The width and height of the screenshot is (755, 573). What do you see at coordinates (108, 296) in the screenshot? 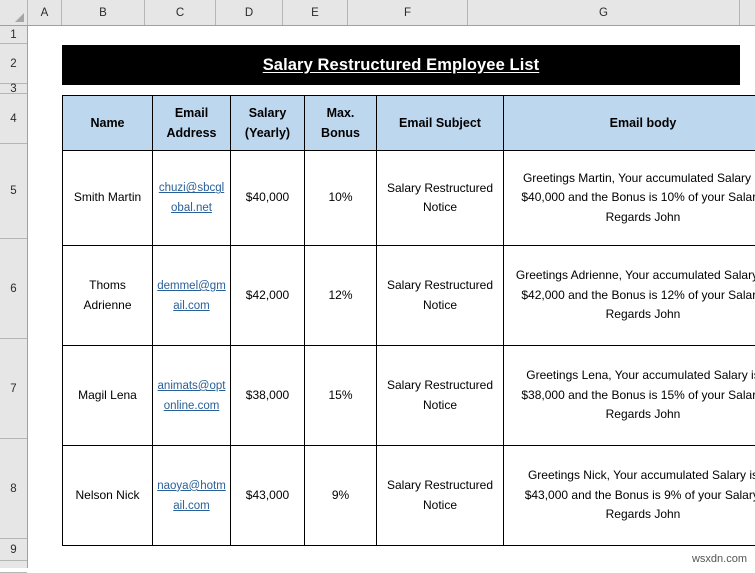
I see `cell-name: Thoms Adrienne` at bounding box center [108, 296].